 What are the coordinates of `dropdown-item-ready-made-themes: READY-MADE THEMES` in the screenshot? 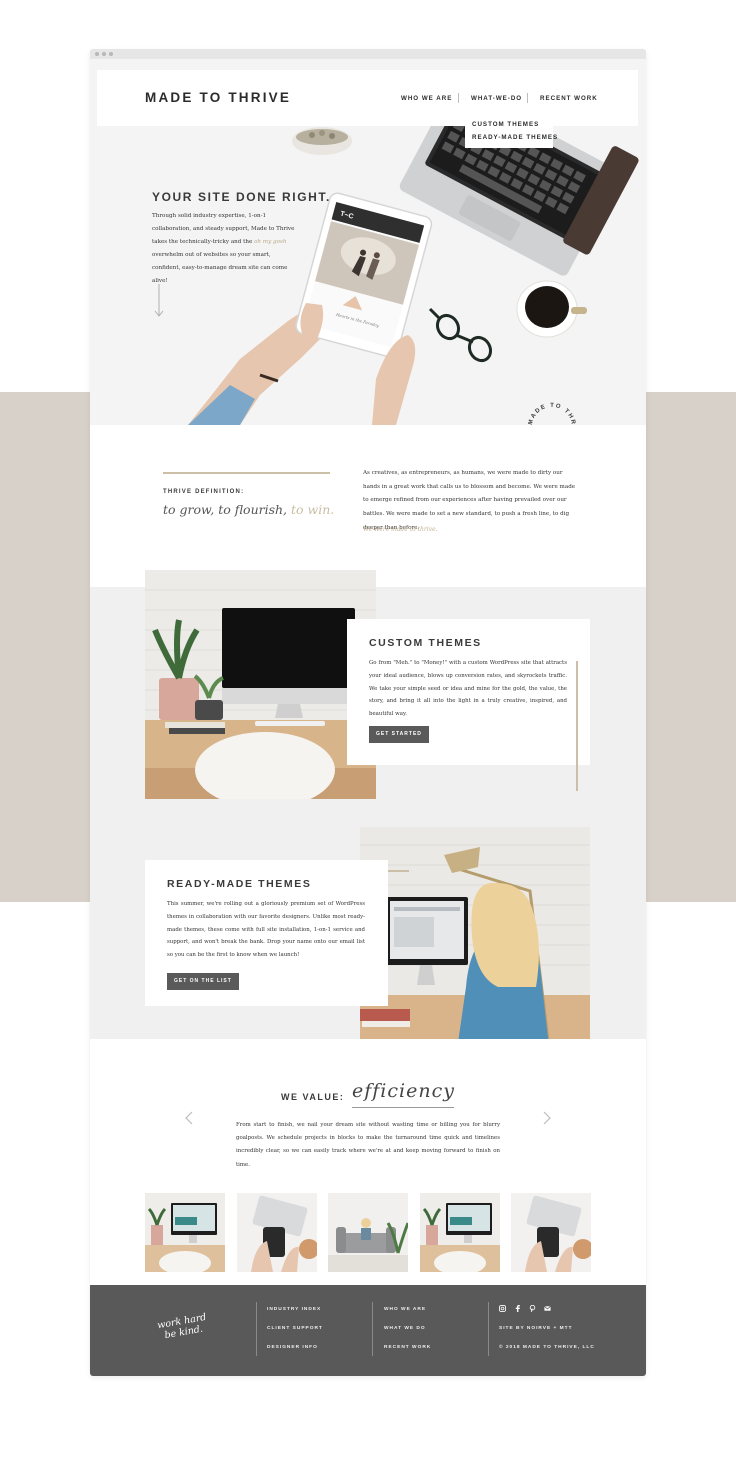 It's located at (515, 137).